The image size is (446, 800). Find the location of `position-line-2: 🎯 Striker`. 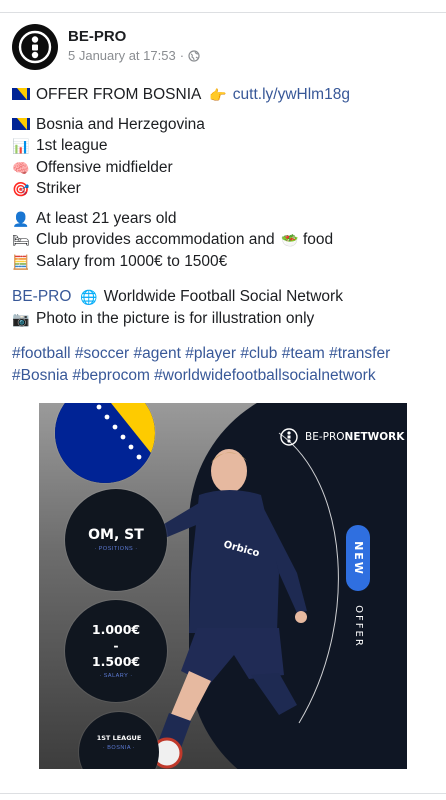

position-line-2: 🎯 Striker is located at coordinates (224, 189).